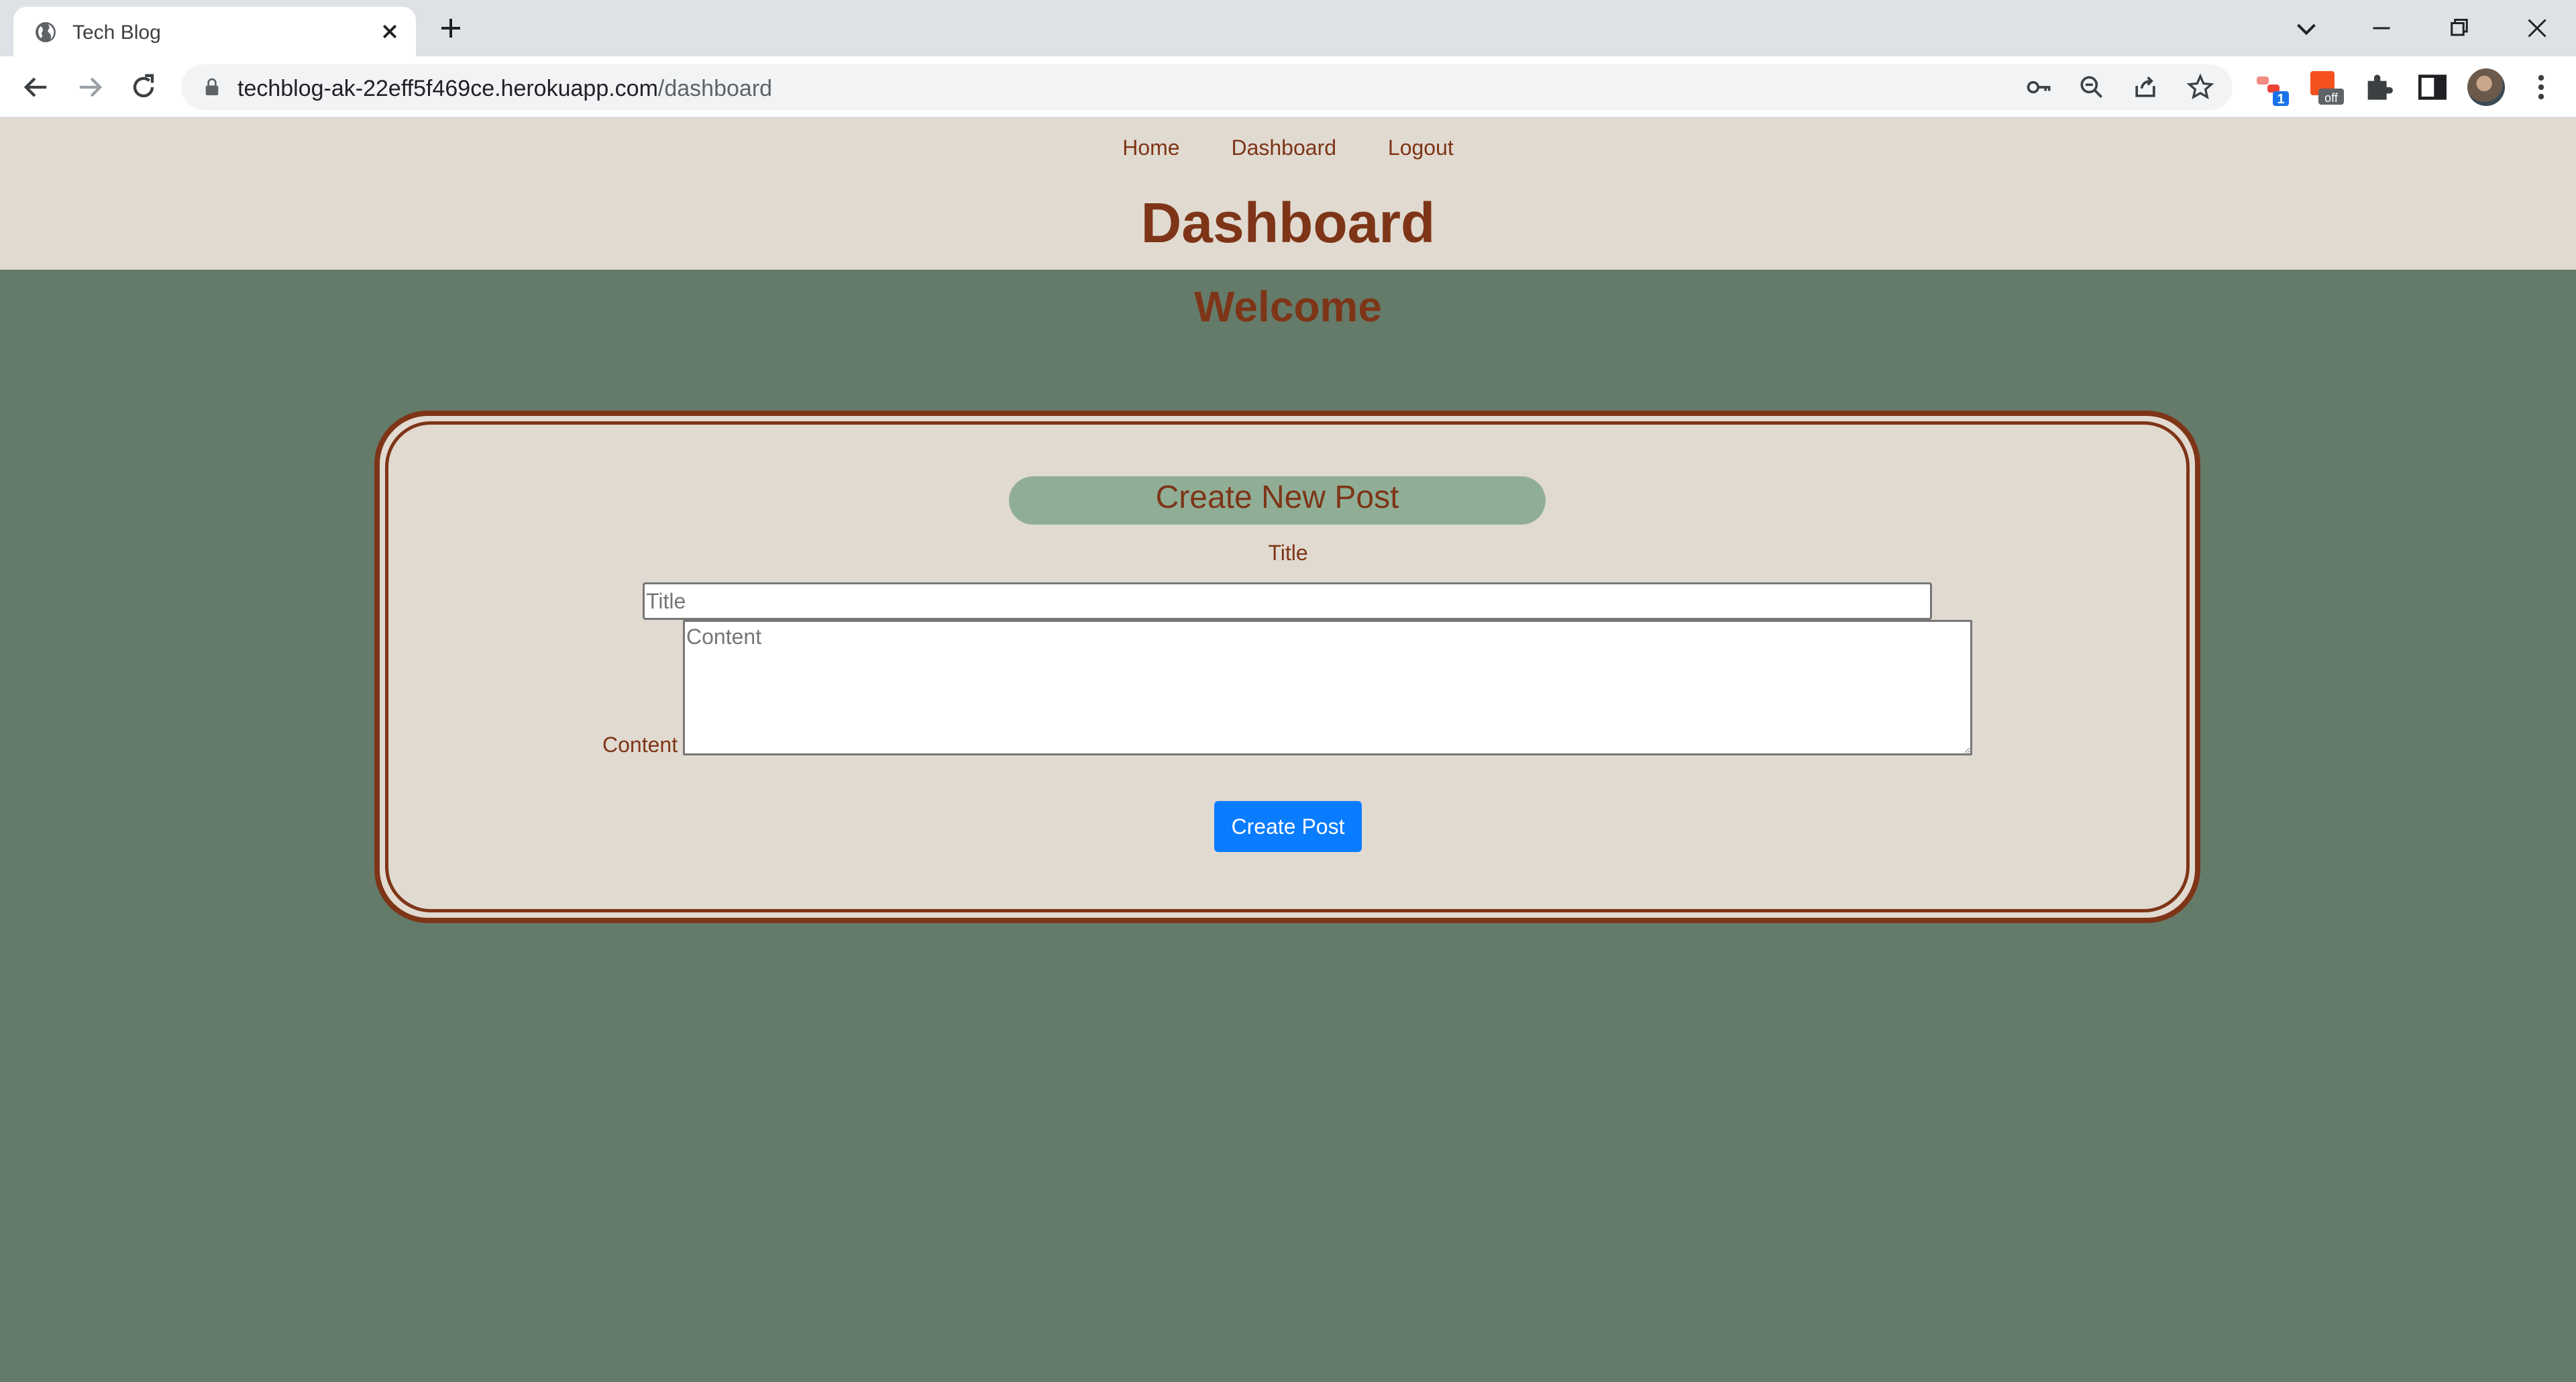  I want to click on content-label: Content, so click(640, 745).